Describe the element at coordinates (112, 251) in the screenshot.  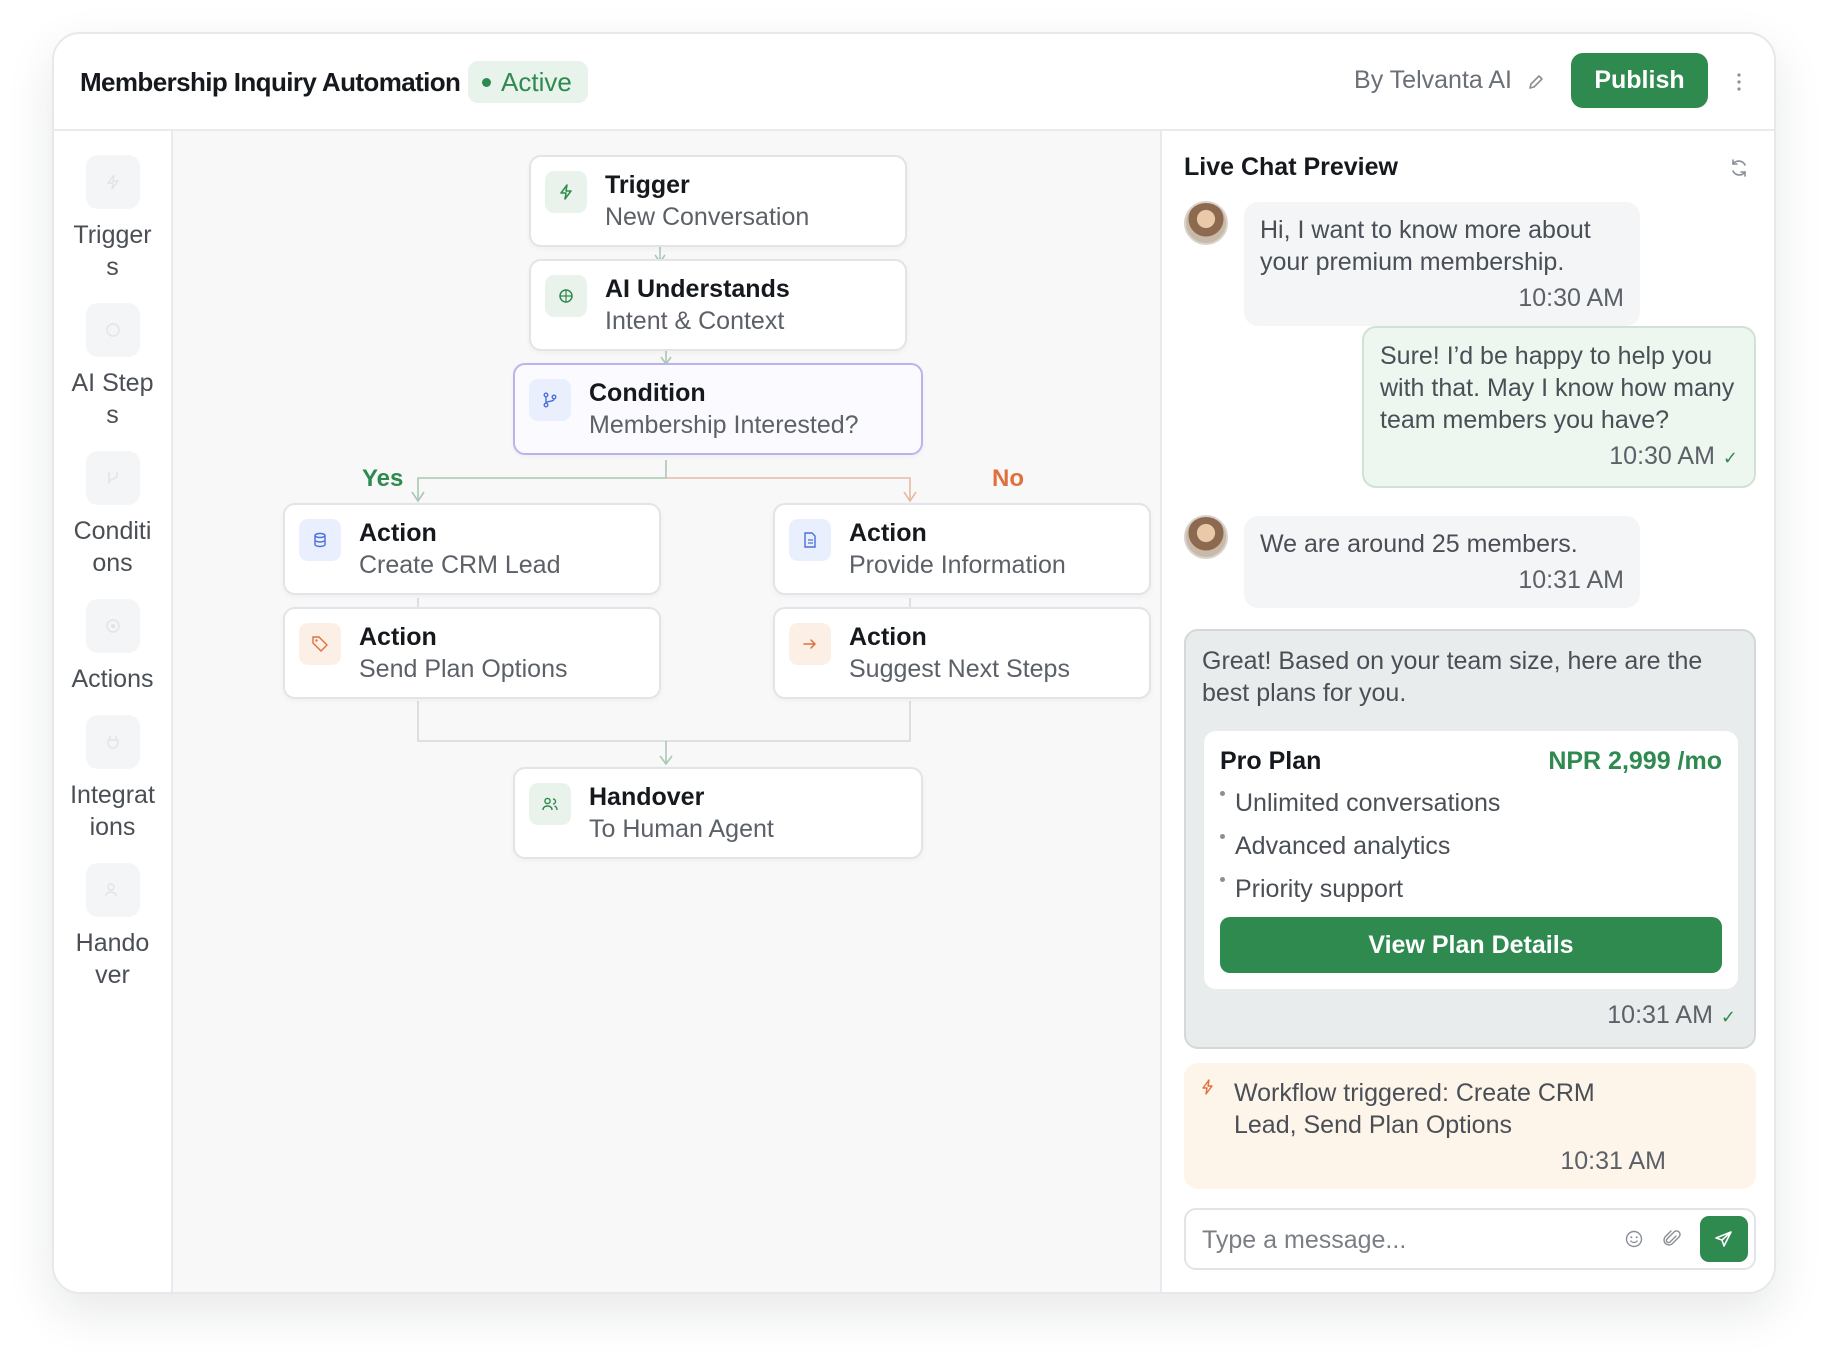
I see `sidebar-item-label: Triggers` at that location.